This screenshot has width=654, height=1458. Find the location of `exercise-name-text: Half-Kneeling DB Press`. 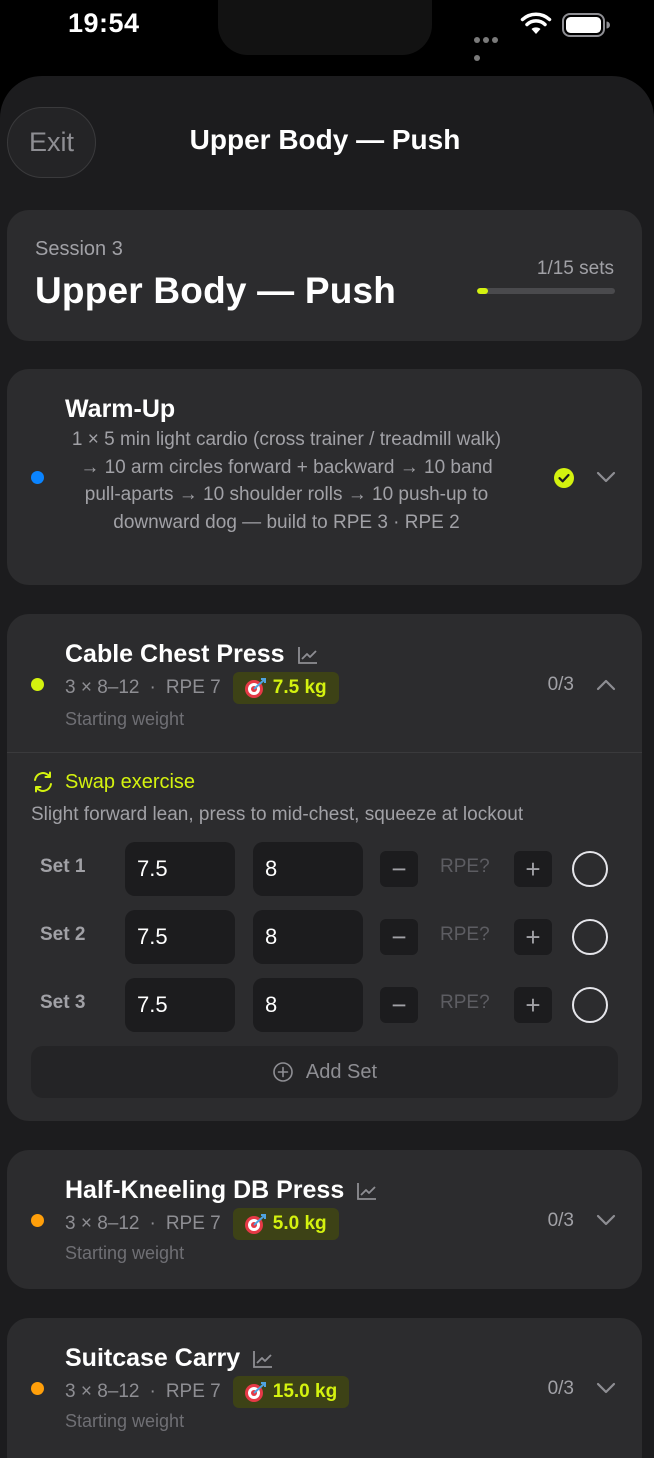

exercise-name-text: Half-Kneeling DB Press is located at coordinates (205, 1190).